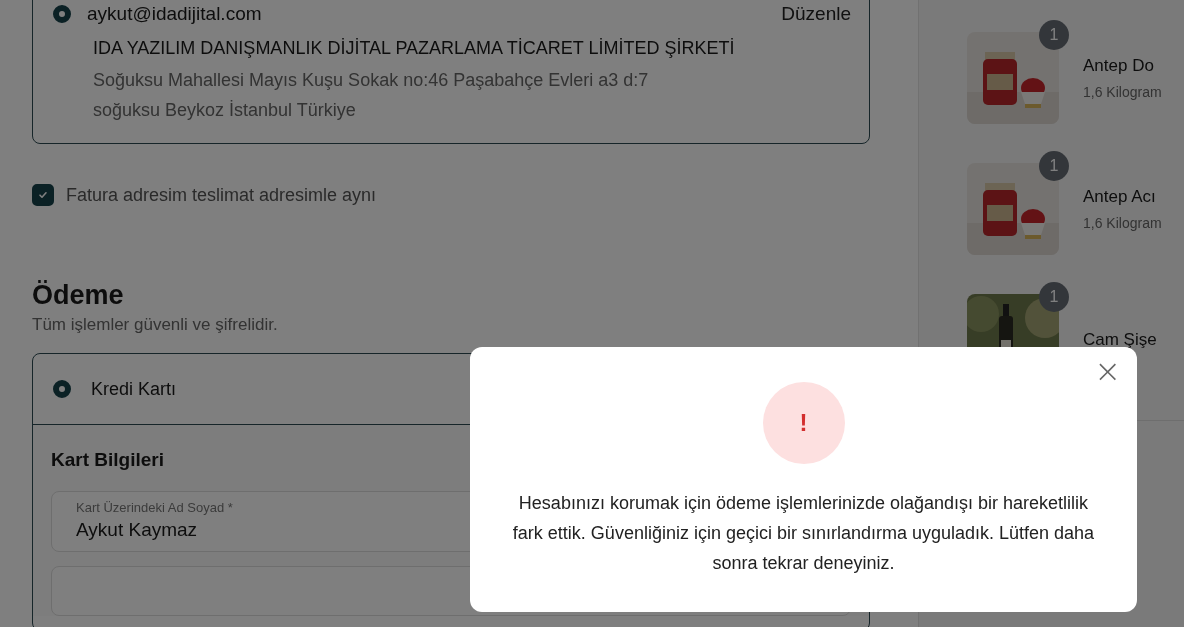 The image size is (1184, 627). I want to click on product-name: Antep Do, so click(1119, 66).